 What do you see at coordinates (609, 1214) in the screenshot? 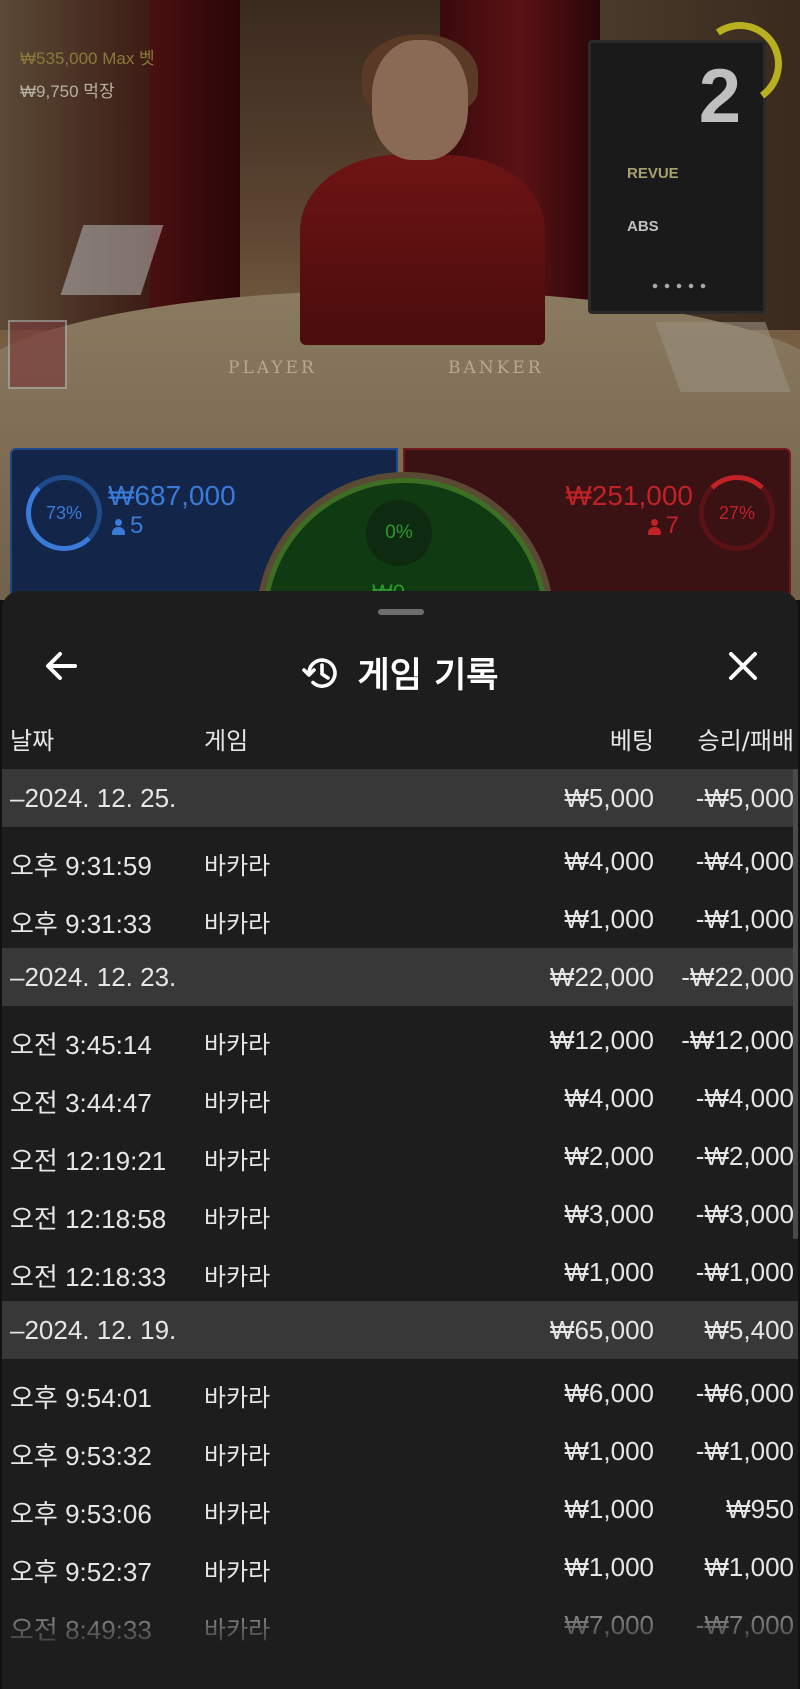
I see `row-bet: ₩3,000` at bounding box center [609, 1214].